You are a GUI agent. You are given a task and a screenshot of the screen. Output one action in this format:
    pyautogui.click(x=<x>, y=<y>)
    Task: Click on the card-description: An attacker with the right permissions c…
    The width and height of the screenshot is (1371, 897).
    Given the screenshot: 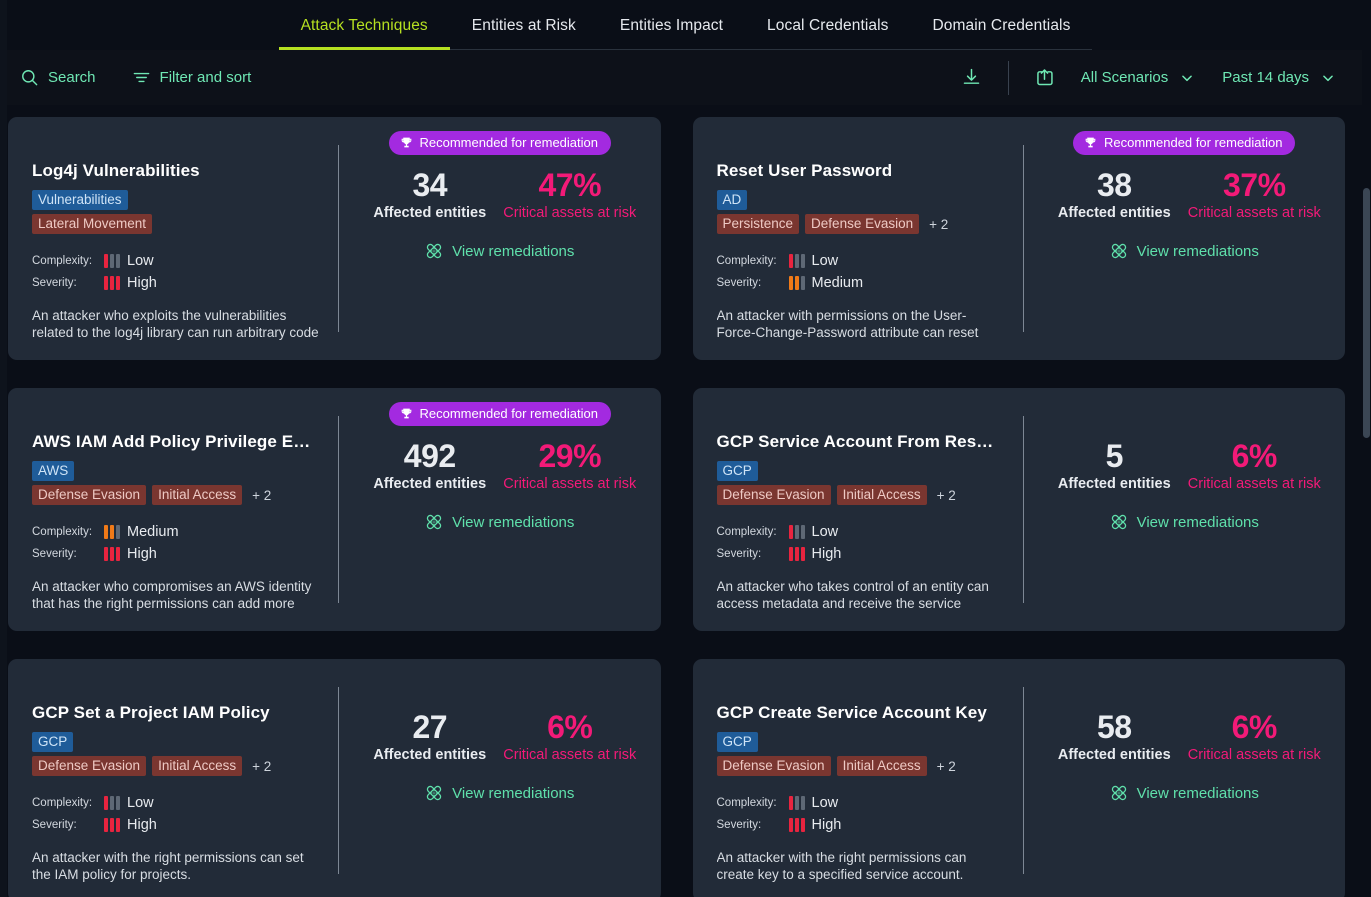 What is the action you would take?
    pyautogui.click(x=841, y=866)
    